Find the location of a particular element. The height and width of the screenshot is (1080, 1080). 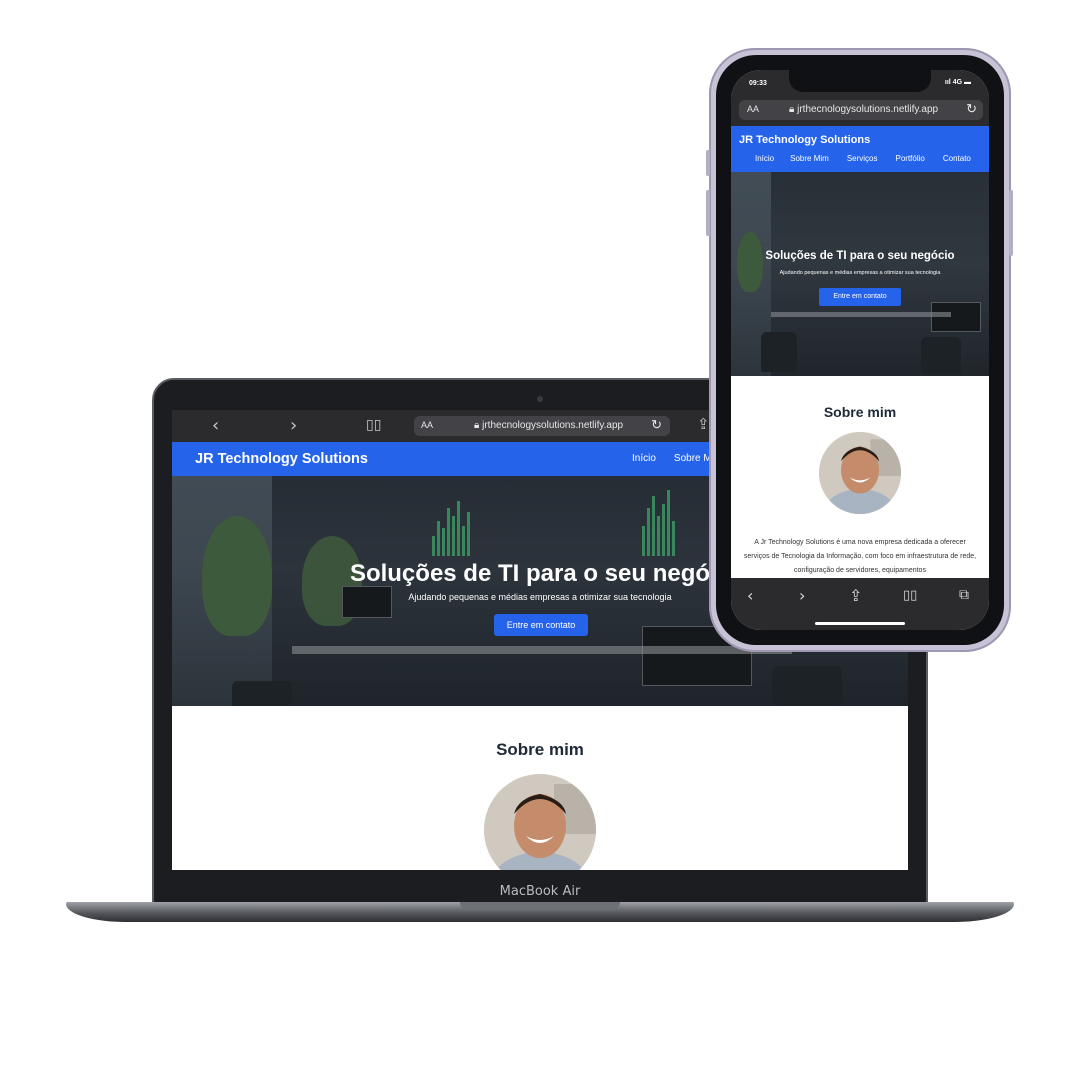

browser-bottom-toolbar: ‹ › ⇪ ▯▯ ⧉ is located at coordinates (860, 604).